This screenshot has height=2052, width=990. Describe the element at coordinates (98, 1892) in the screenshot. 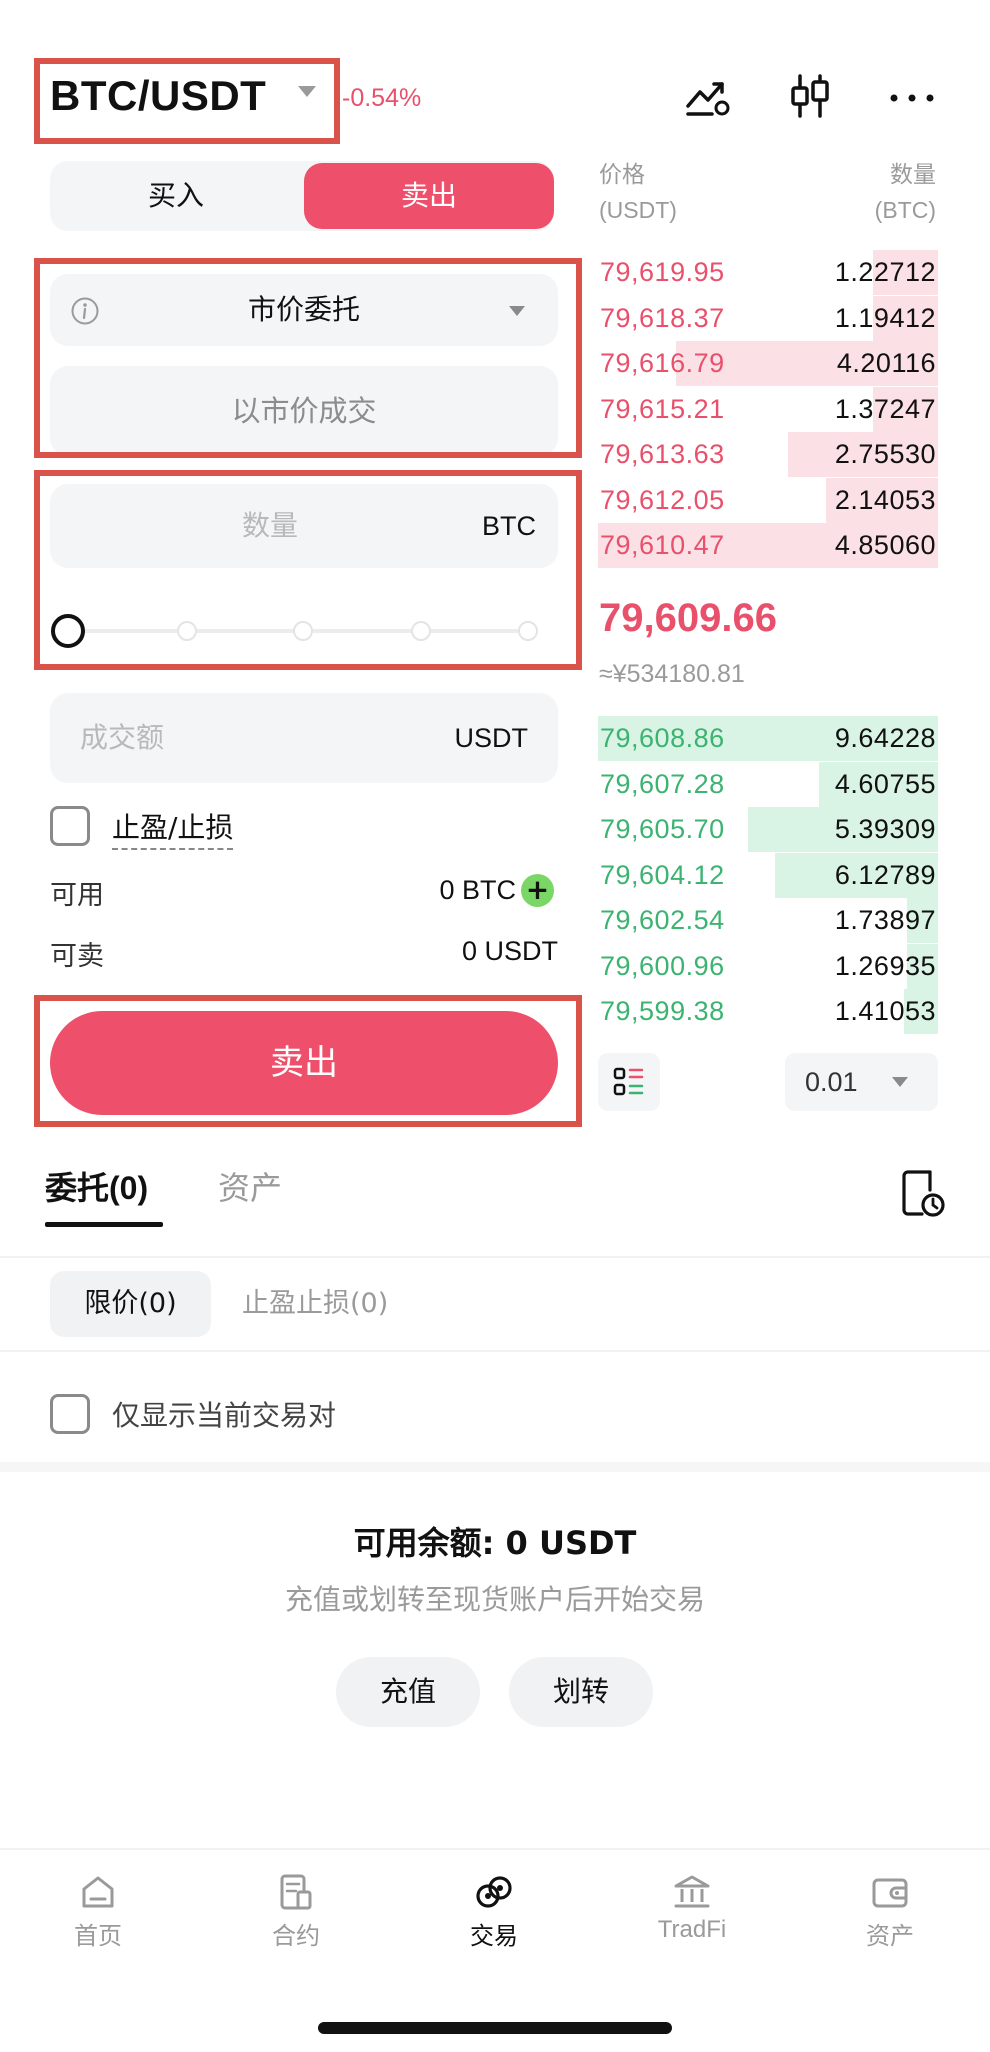

I see `home-icon` at that location.